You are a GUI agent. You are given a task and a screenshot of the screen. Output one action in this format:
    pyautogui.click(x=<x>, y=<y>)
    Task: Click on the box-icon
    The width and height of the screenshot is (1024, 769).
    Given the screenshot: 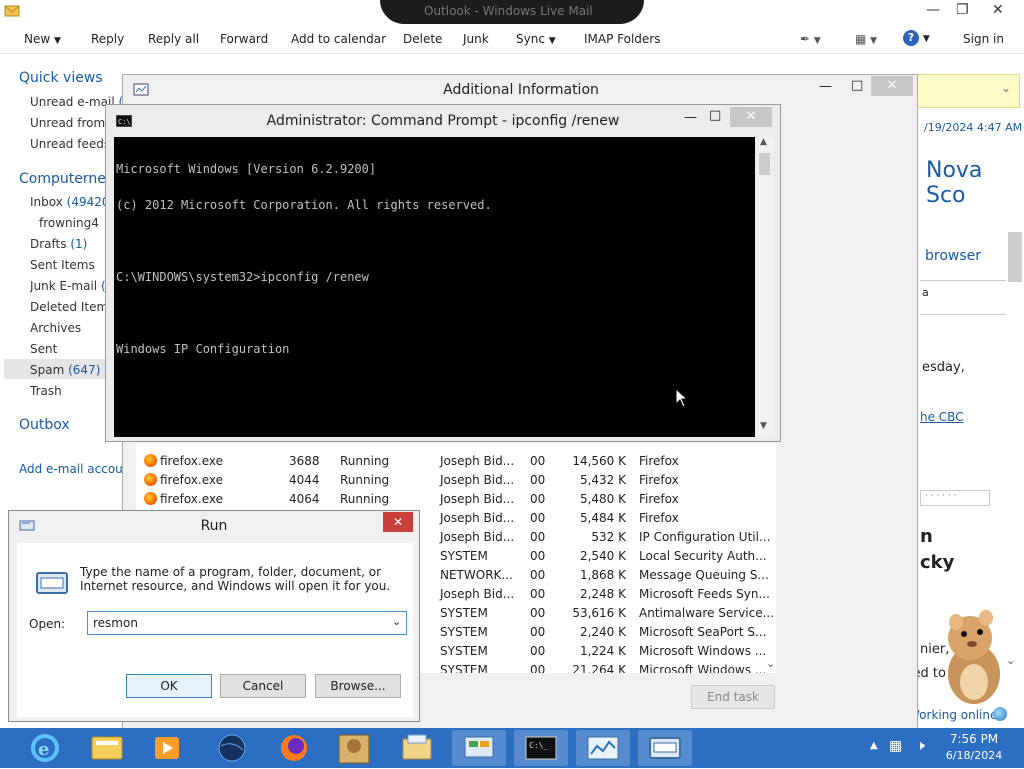 What is the action you would take?
    pyautogui.click(x=354, y=748)
    